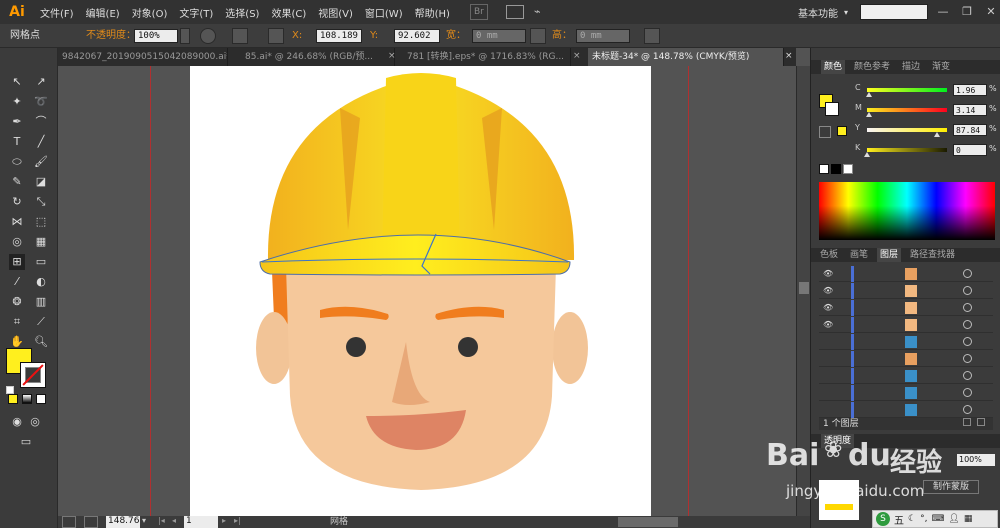 The width and height of the screenshot is (1000, 528). Describe the element at coordinates (17, 202) in the screenshot. I see `rotate-tool-icon: ↻` at that location.